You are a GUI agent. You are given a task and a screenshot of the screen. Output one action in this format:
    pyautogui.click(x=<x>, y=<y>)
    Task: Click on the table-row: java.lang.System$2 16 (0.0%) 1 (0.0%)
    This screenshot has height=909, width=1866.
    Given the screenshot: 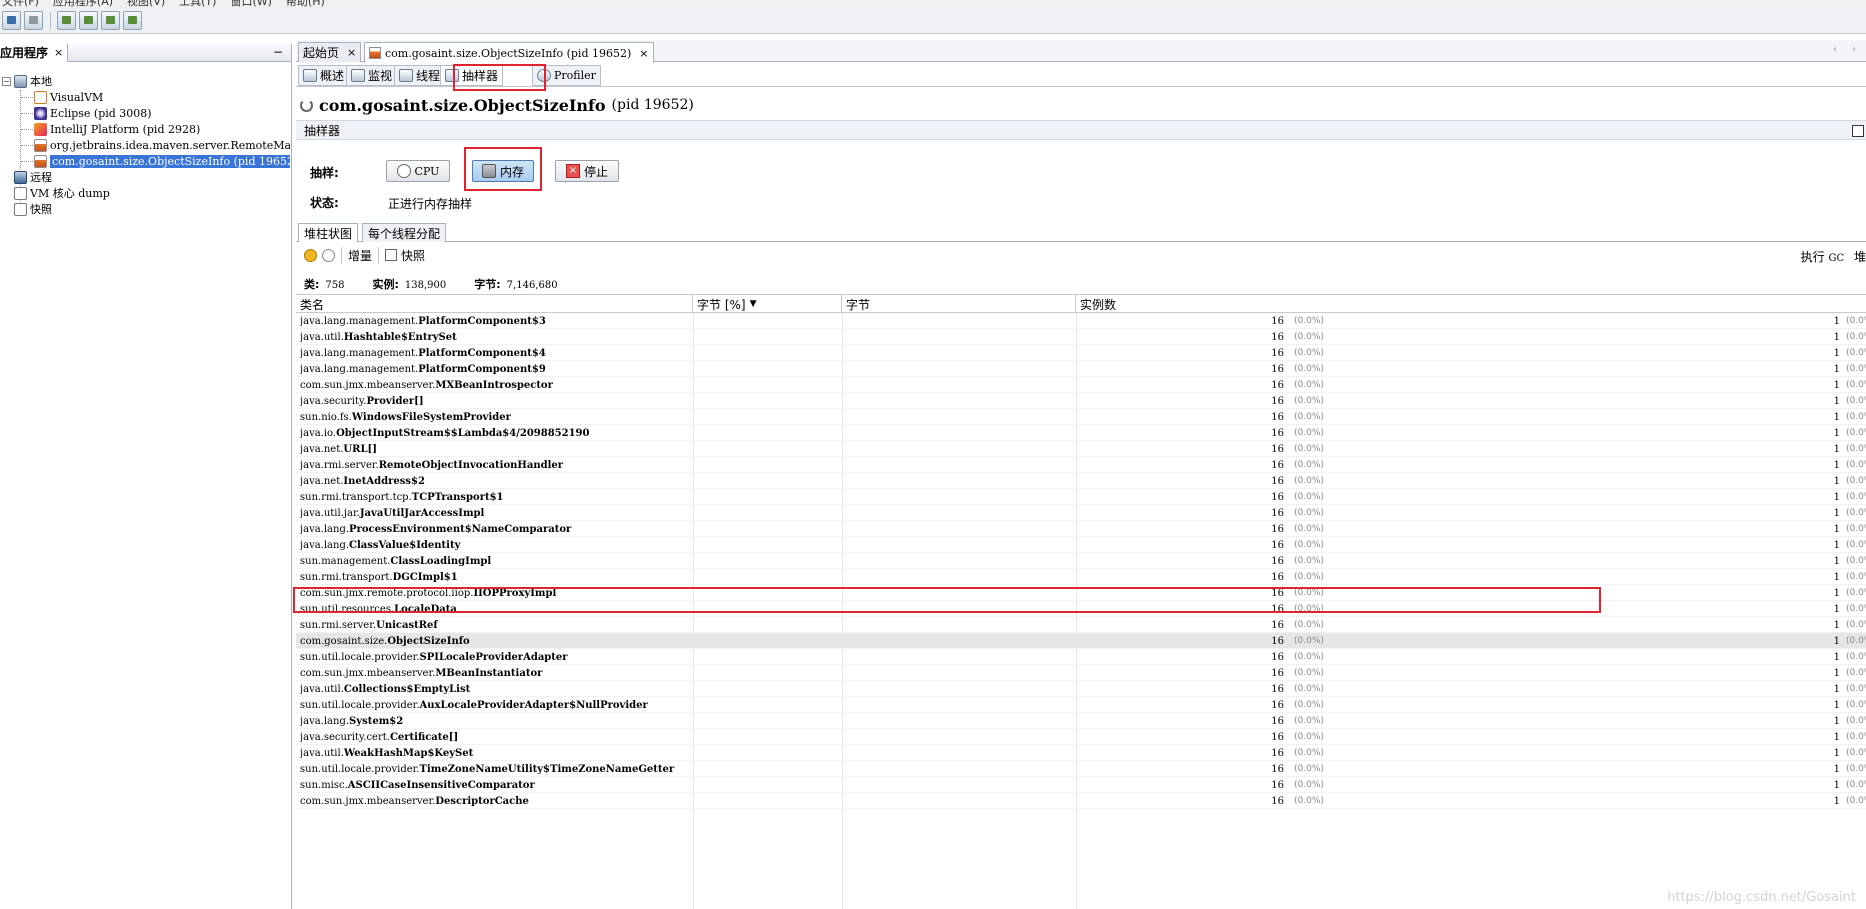 What is the action you would take?
    pyautogui.click(x=1081, y=721)
    